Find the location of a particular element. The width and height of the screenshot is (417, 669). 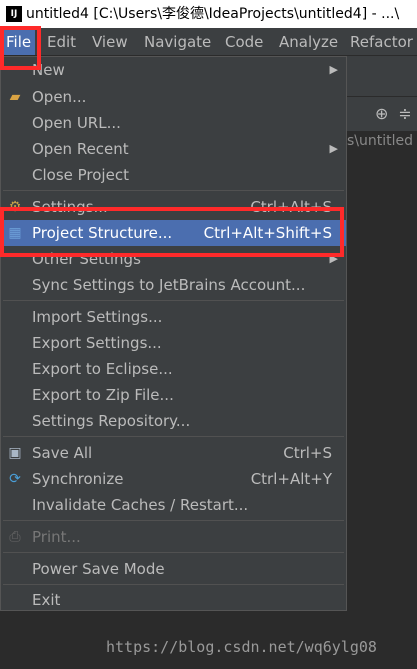

menu-item-shortcut: Ctrl+Alt+S is located at coordinates (291, 207).